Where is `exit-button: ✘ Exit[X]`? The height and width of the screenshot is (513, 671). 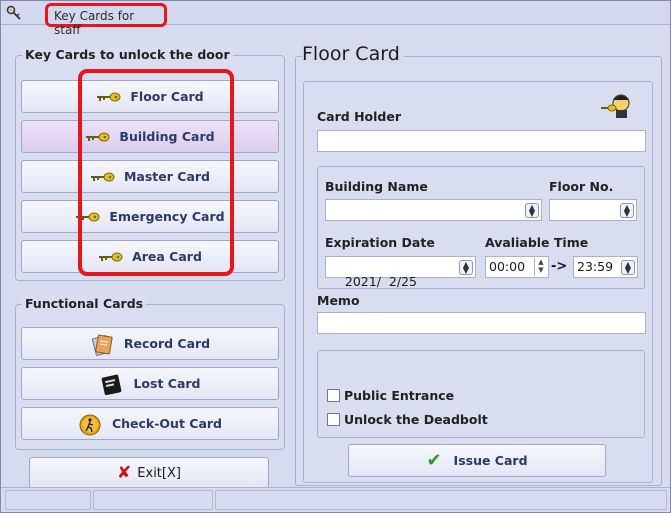 exit-button: ✘ Exit[X] is located at coordinates (149, 473).